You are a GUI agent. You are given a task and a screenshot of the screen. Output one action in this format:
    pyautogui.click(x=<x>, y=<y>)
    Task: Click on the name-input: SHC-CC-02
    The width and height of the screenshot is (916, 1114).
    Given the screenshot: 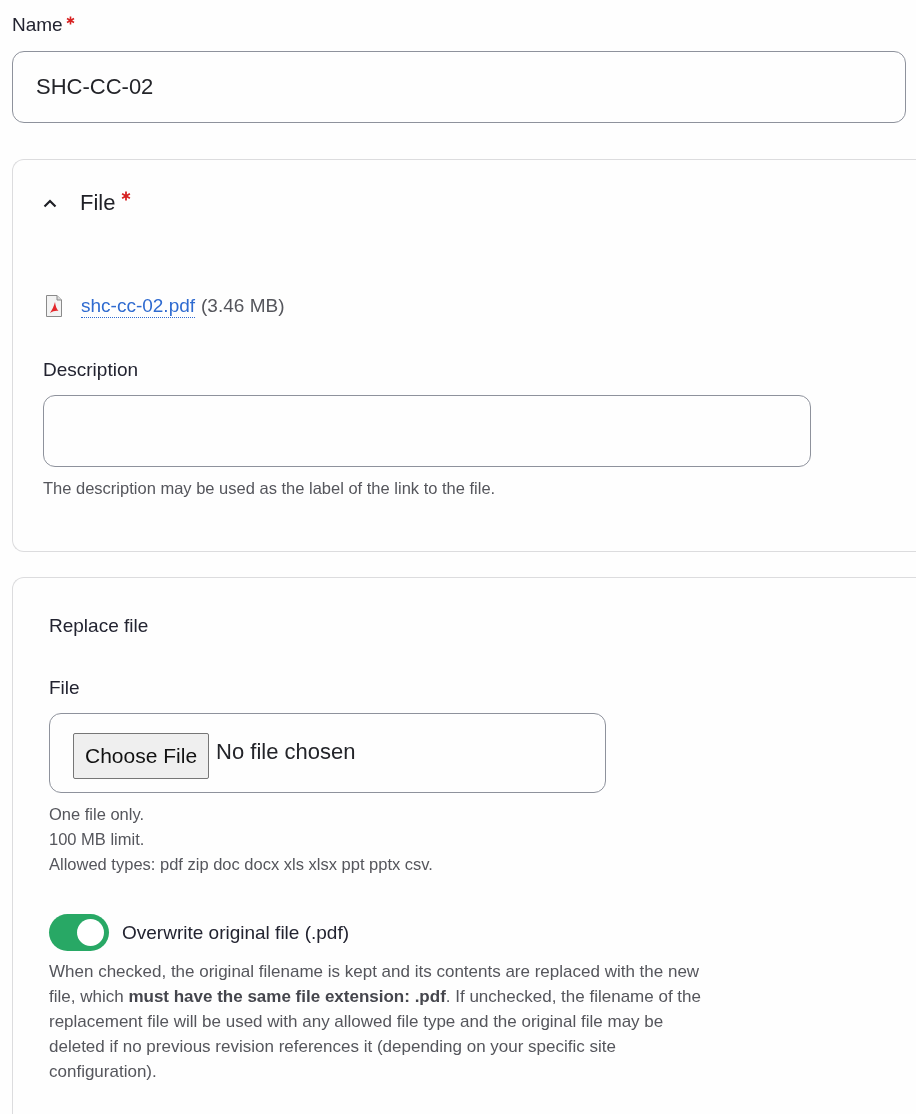 What is the action you would take?
    pyautogui.click(x=459, y=87)
    